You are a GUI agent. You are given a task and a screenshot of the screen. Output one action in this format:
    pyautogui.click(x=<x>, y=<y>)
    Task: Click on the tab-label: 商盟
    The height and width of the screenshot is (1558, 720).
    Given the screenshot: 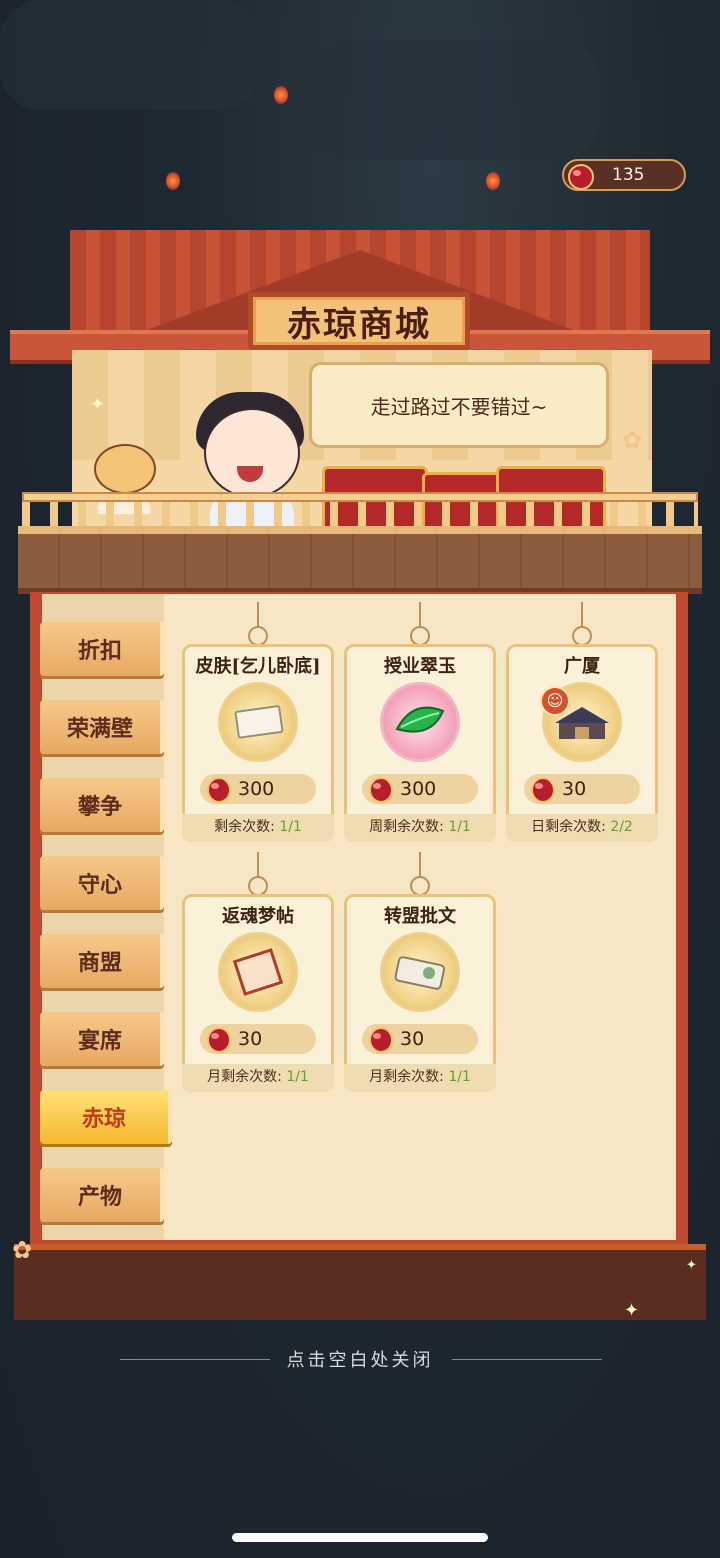 What is the action you would take?
    pyautogui.click(x=99, y=963)
    